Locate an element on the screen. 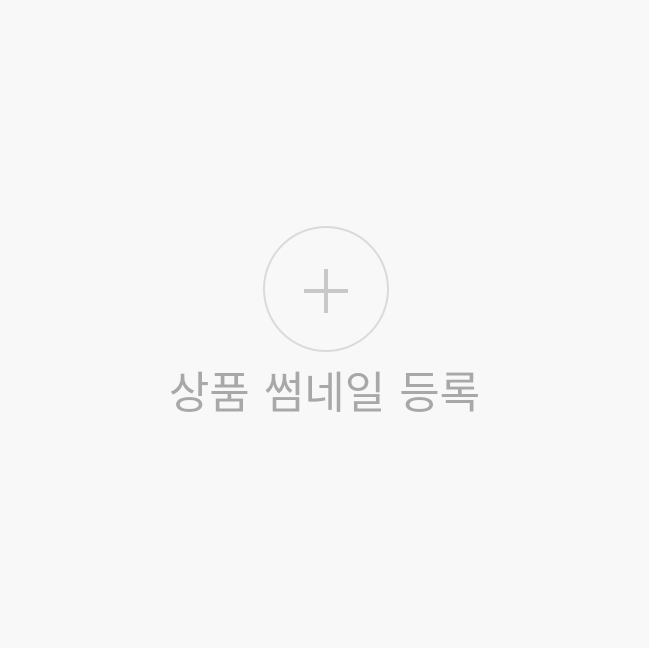 This screenshot has width=649, height=648. add-thumbnail-button is located at coordinates (326, 289).